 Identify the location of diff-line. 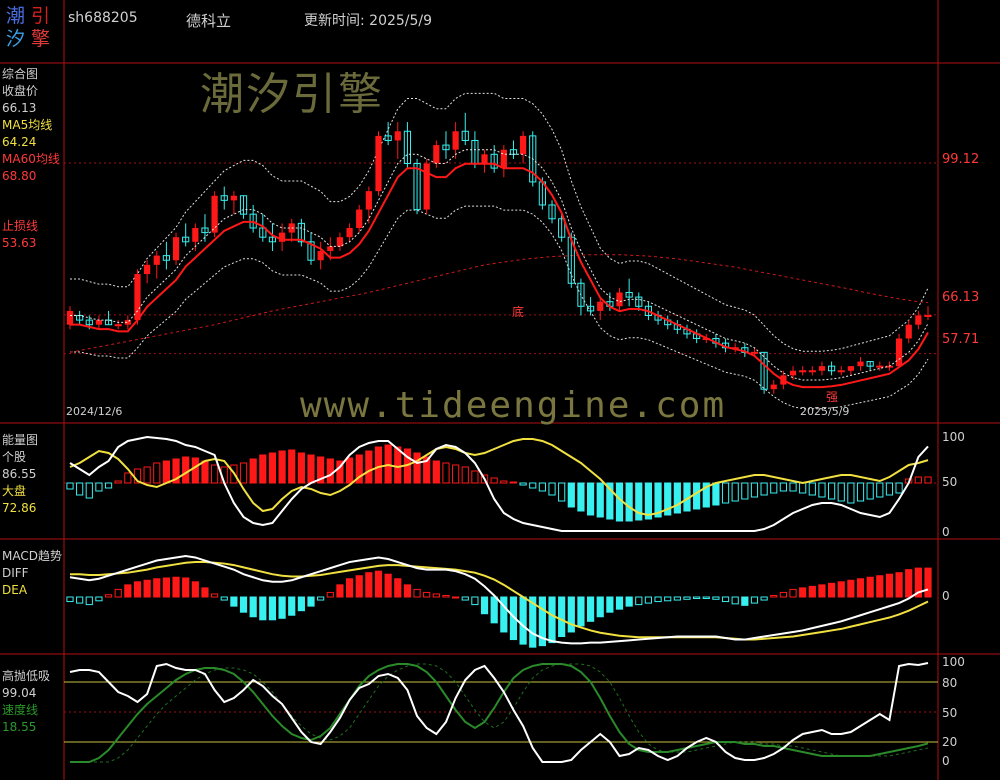
(499, 599).